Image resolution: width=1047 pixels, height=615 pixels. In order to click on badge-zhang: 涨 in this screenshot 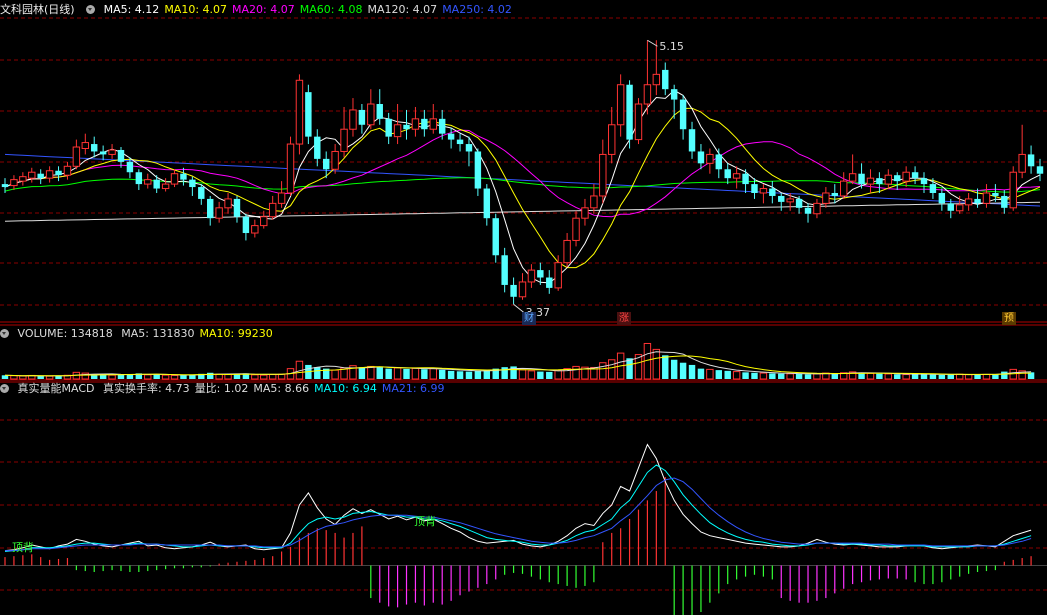, I will do `click(624, 318)`.